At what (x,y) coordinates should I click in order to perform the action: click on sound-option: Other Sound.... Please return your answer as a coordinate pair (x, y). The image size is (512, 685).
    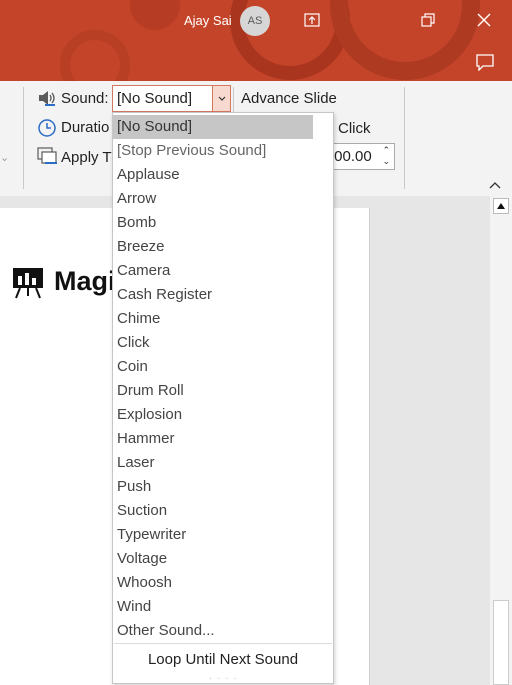
    Looking at the image, I should click on (213, 631).